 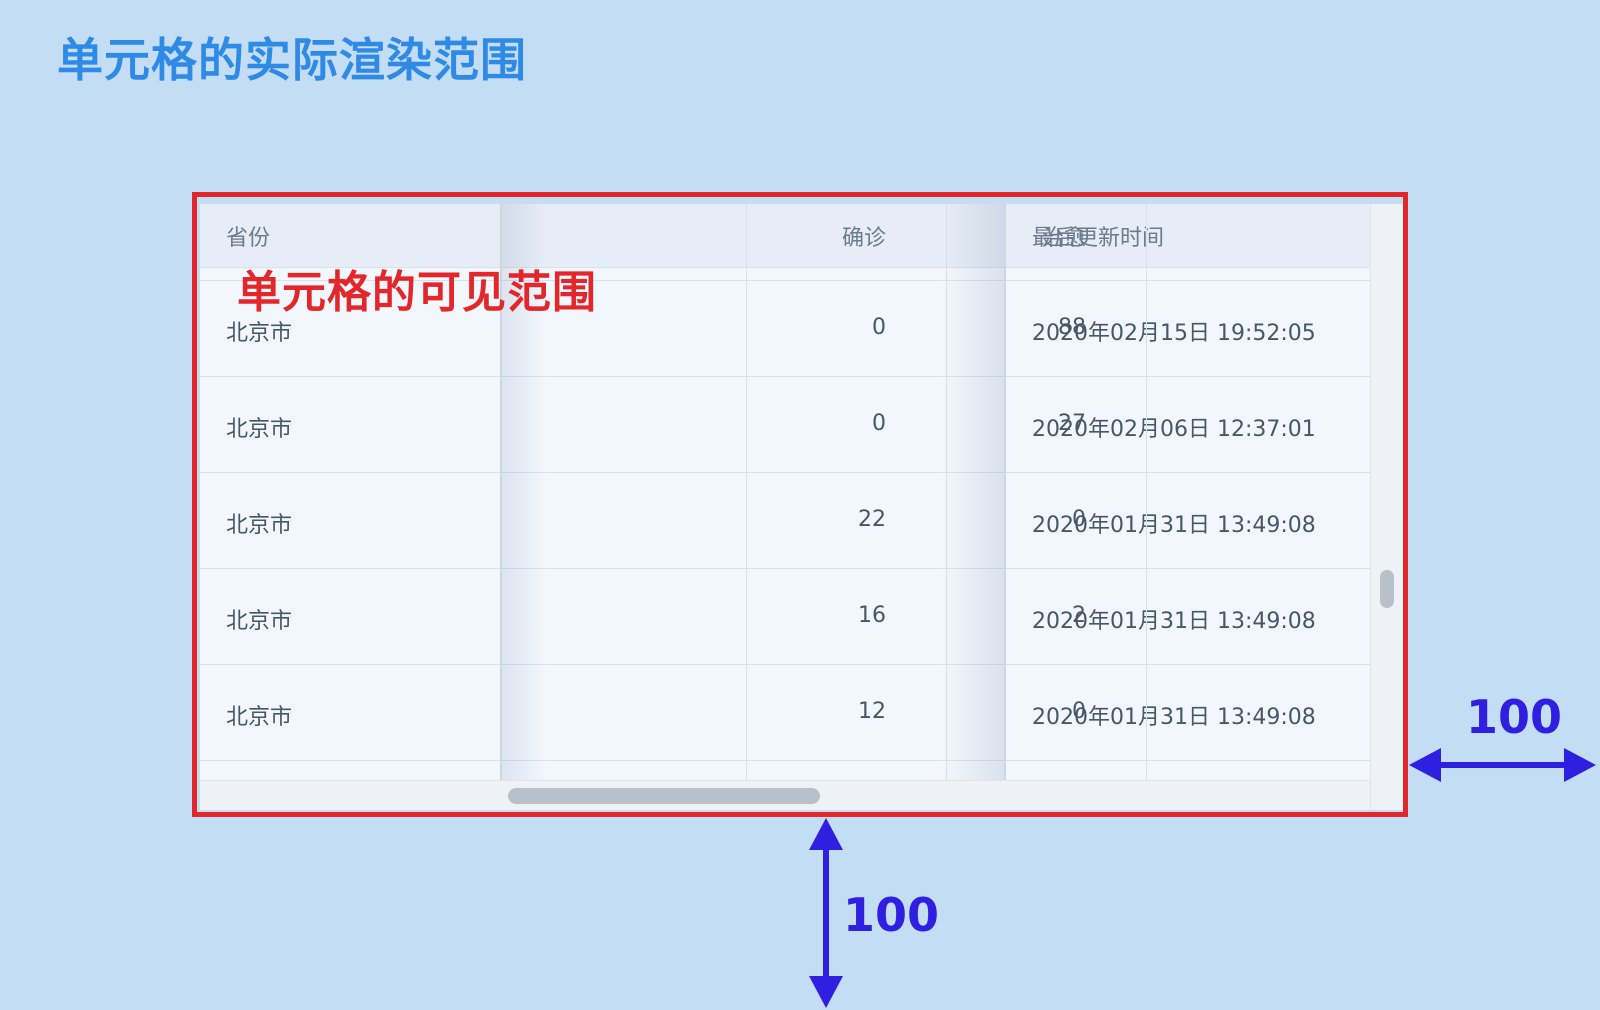 I want to click on down-arrow-icon, so click(x=826, y=913).